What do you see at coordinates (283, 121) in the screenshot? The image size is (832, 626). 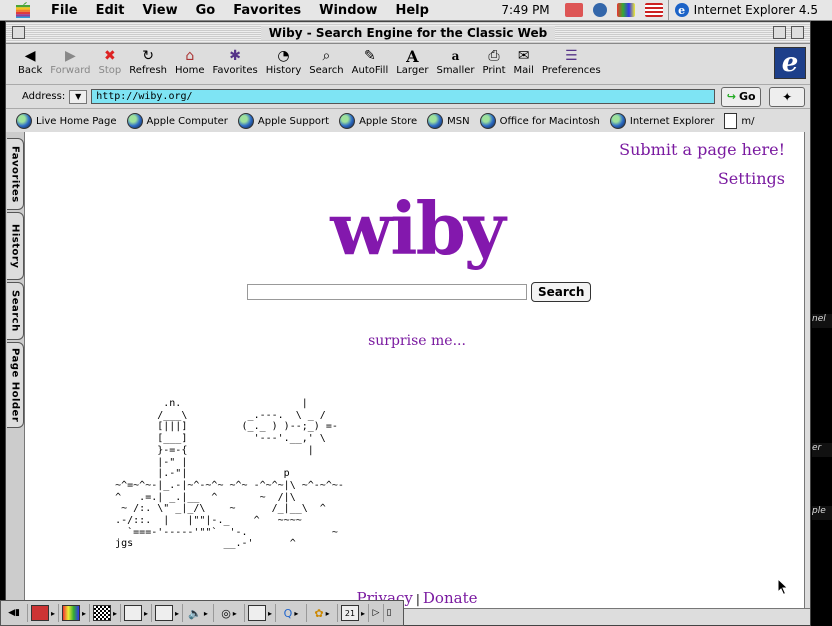 I see `fav-apple-support: Apple Support` at bounding box center [283, 121].